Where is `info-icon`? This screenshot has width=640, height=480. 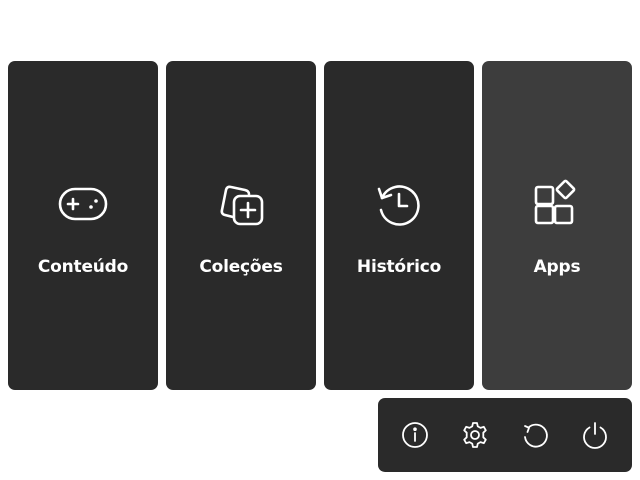 info-icon is located at coordinates (415, 435).